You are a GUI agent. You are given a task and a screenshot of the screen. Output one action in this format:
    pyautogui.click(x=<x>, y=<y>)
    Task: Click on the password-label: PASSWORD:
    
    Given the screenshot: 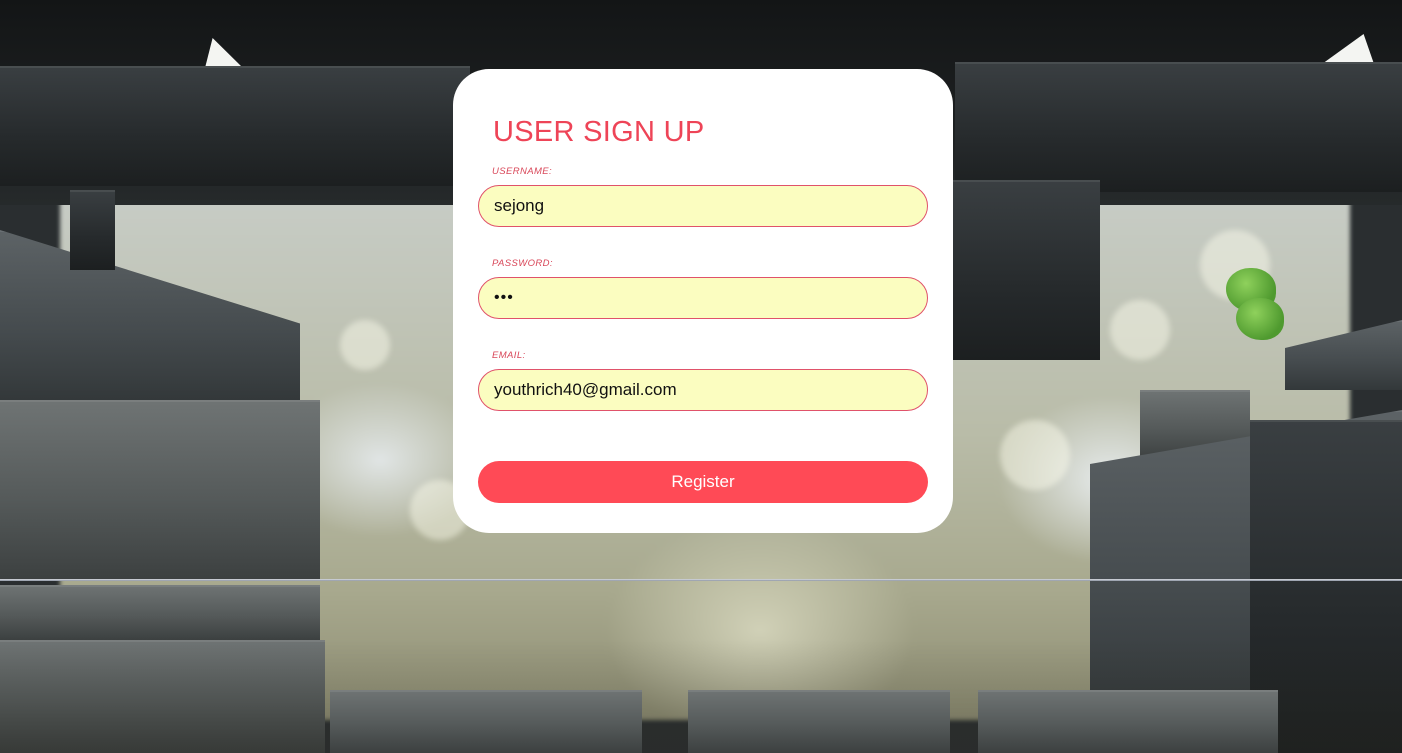 What is the action you would take?
    pyautogui.click(x=522, y=263)
    